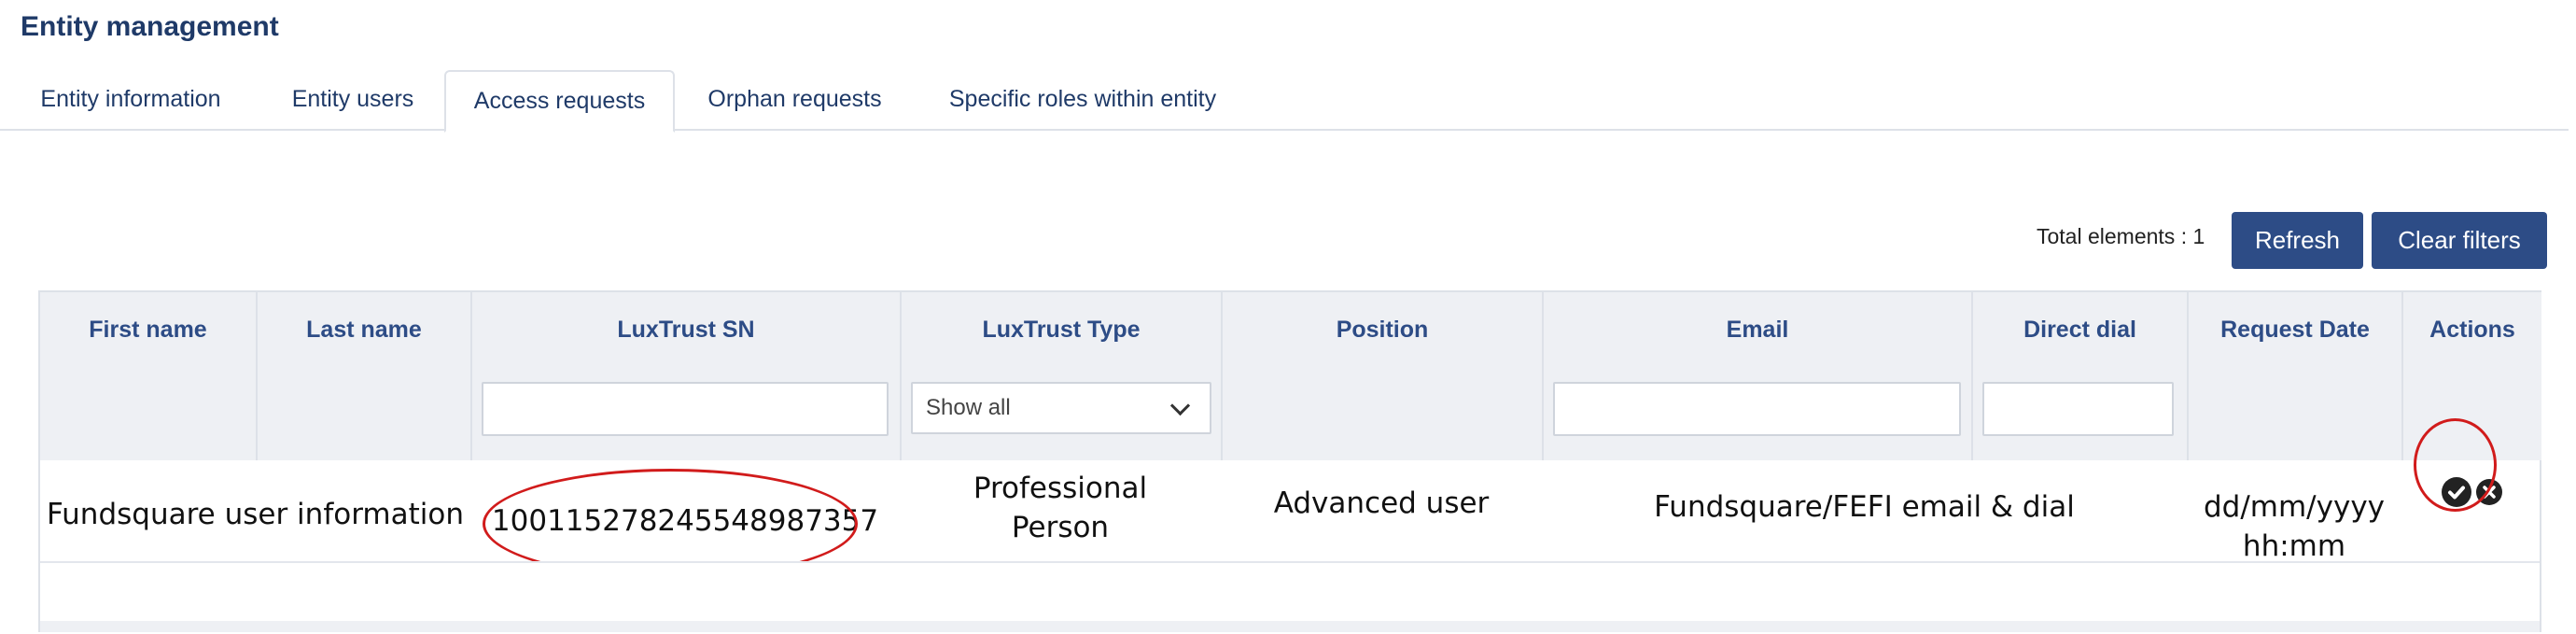  I want to click on cell-first-name: Fundsquare user information, so click(255, 514).